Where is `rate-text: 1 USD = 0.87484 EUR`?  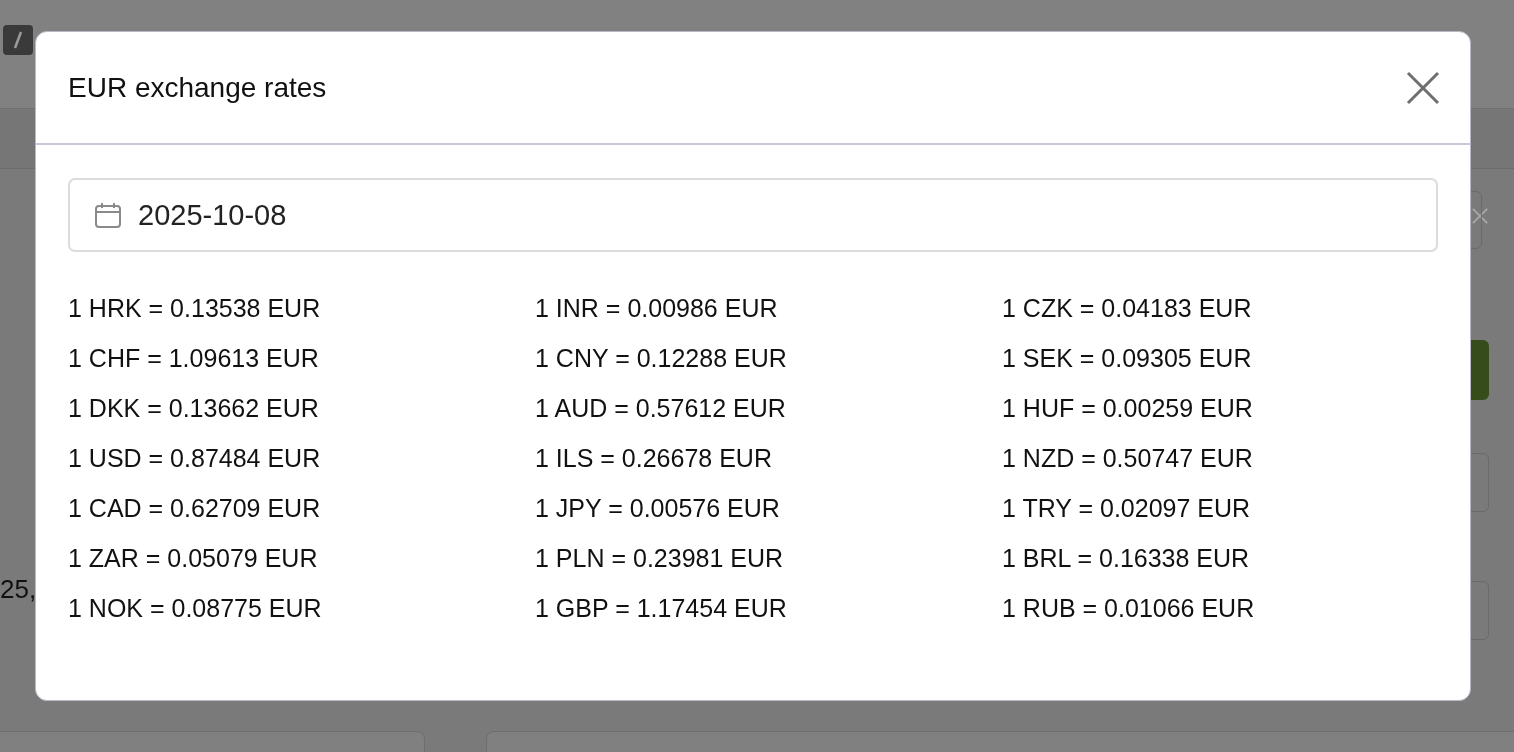 rate-text: 1 USD = 0.87484 EUR is located at coordinates (195, 458).